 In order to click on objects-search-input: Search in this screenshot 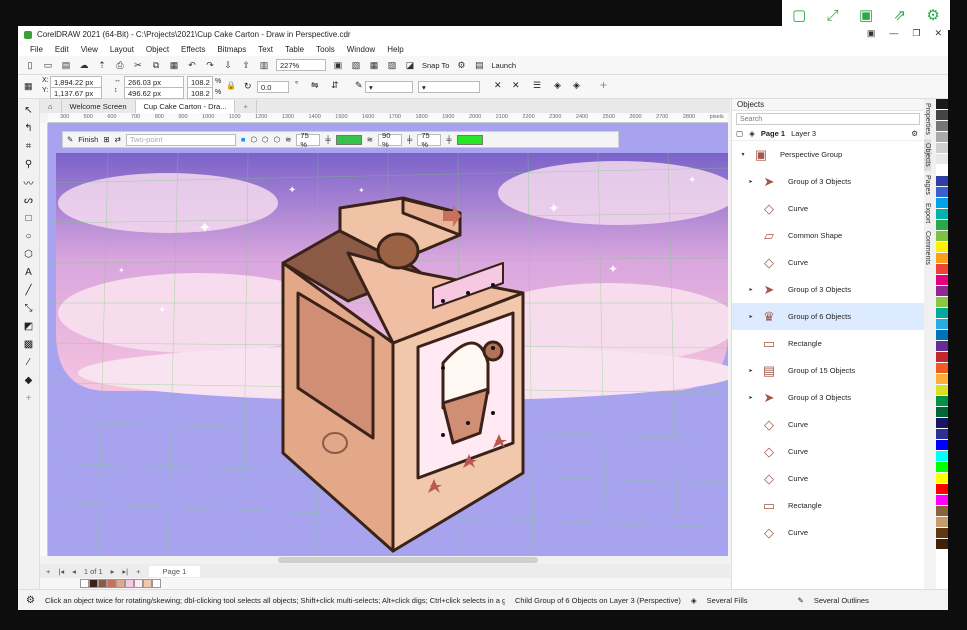, I will do `click(828, 119)`.